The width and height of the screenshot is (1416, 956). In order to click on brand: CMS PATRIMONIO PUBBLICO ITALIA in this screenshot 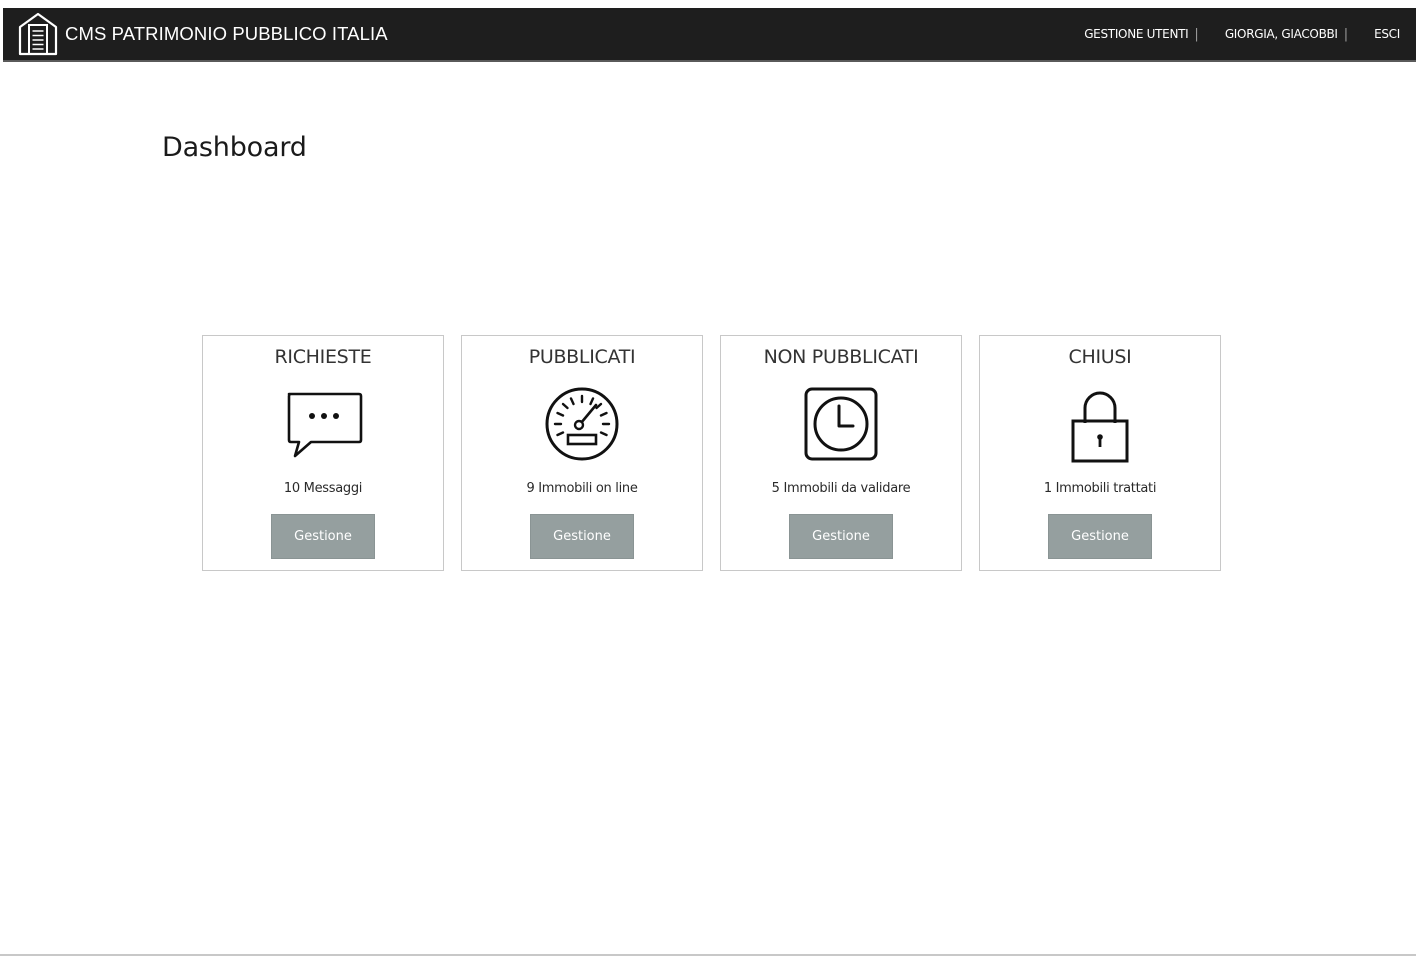, I will do `click(201, 34)`.